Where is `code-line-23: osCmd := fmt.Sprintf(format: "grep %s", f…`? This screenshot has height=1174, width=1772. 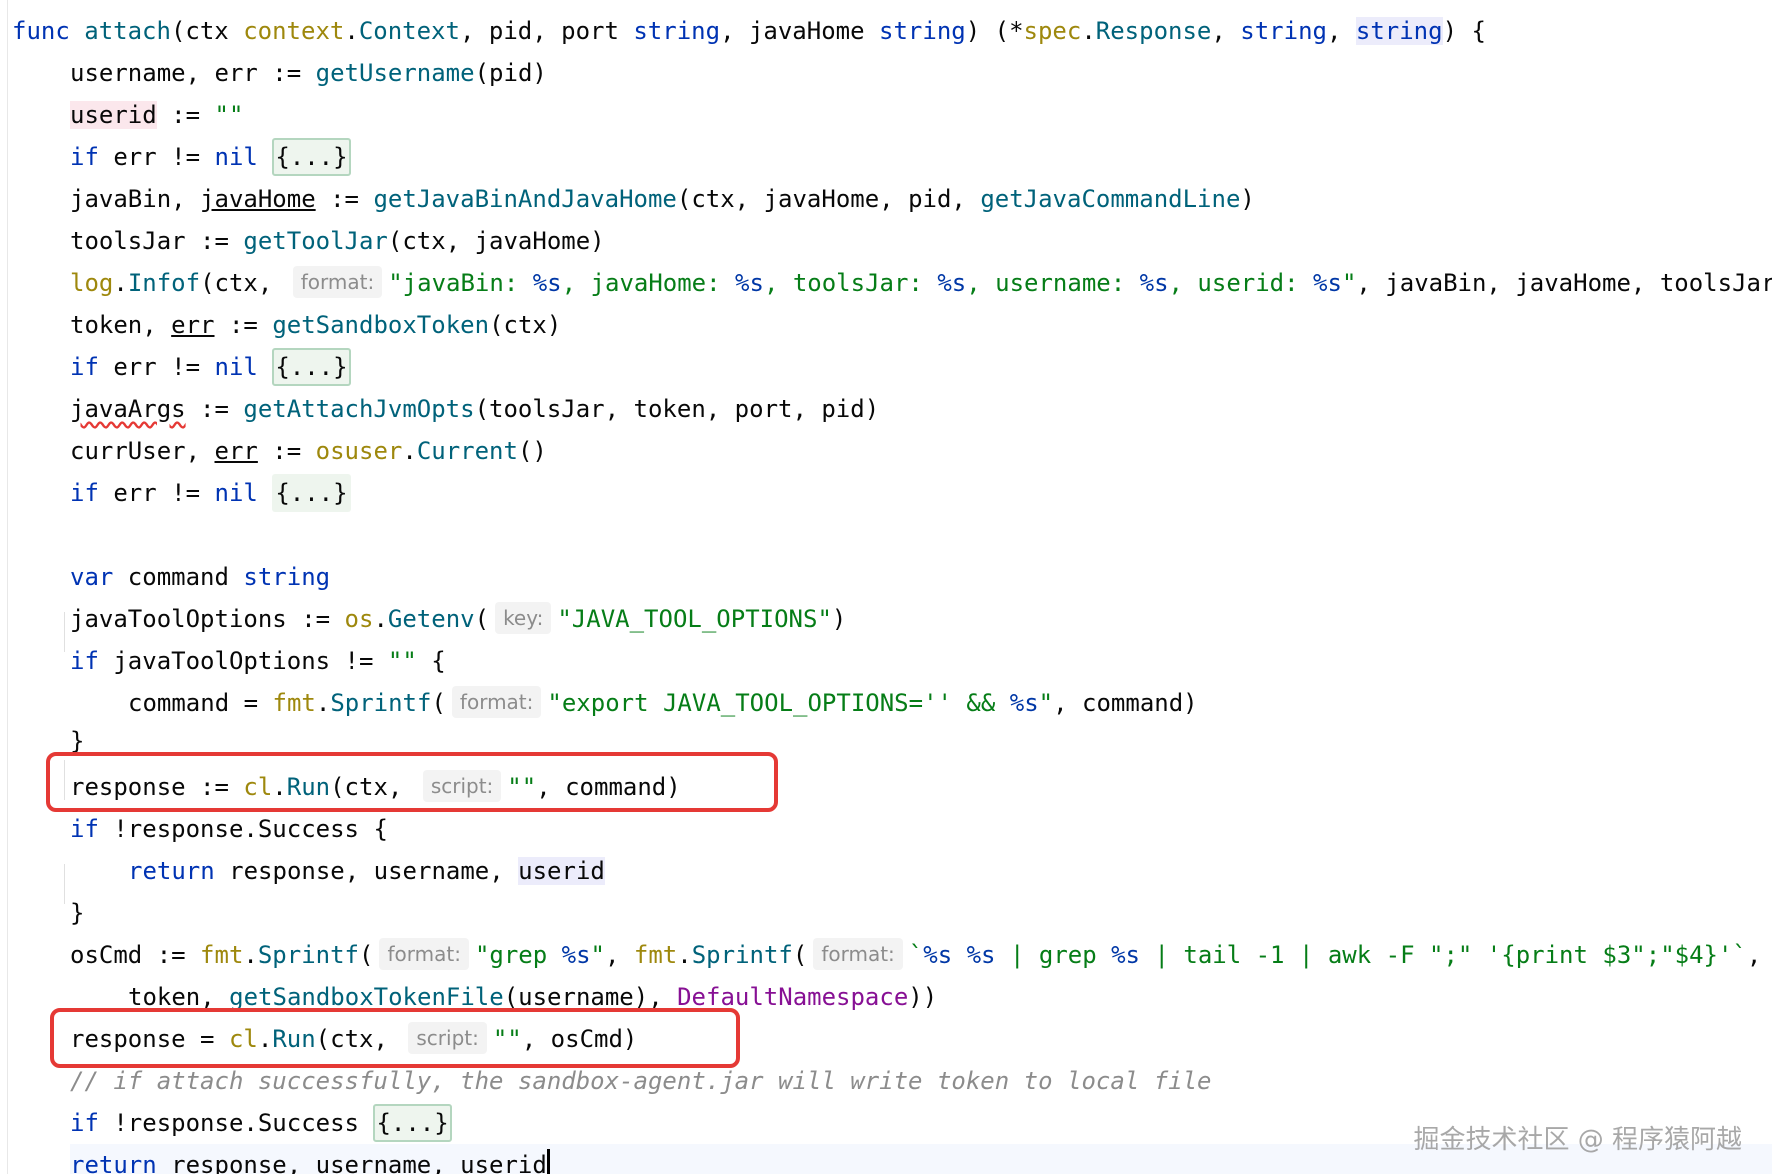
code-line-23: osCmd := fmt.Sprintf(format: "grep %s", f… is located at coordinates (915, 955).